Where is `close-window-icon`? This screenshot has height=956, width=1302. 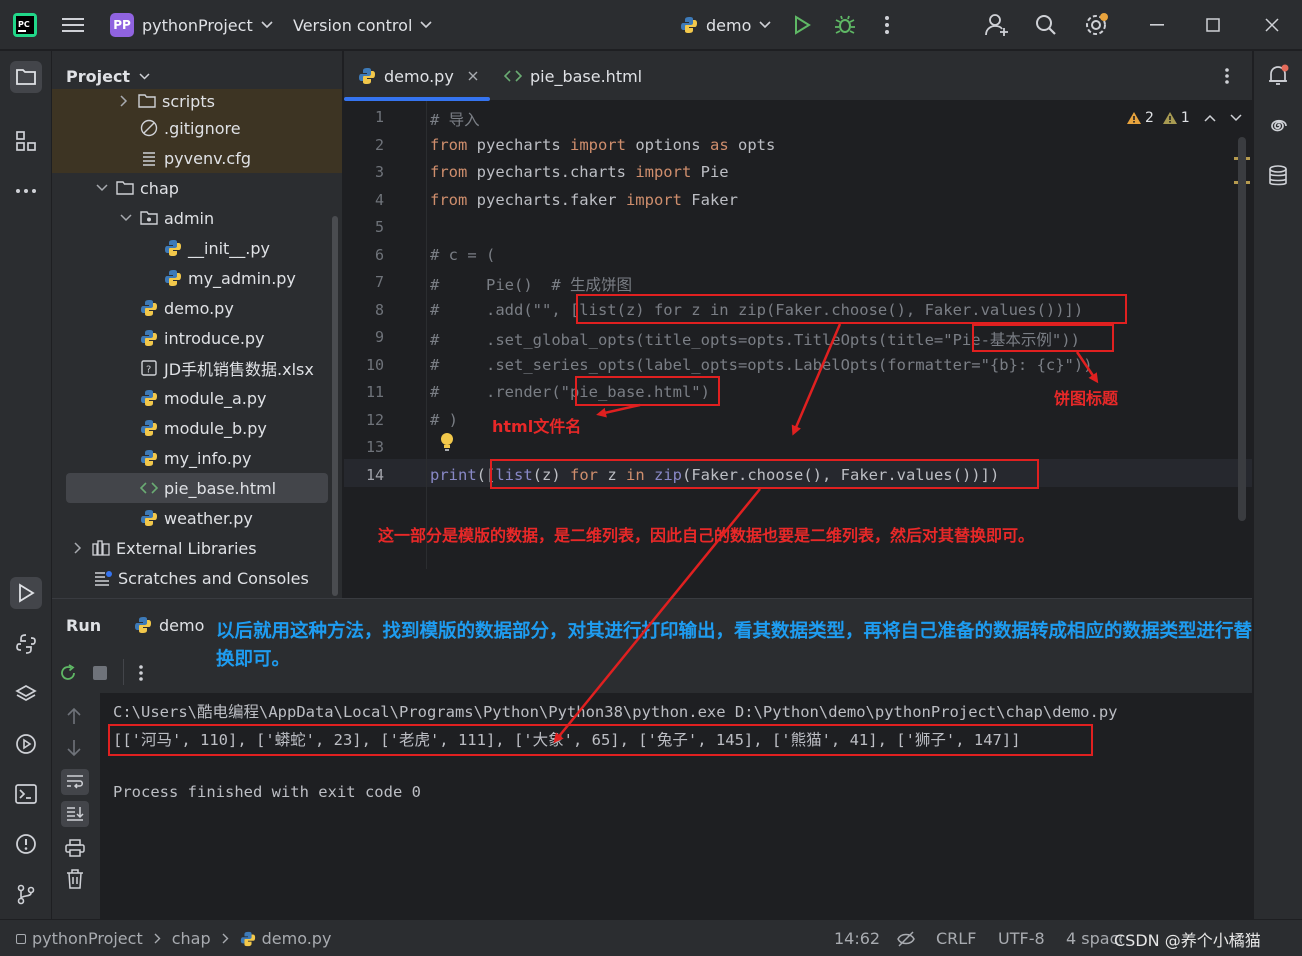 close-window-icon is located at coordinates (1272, 25).